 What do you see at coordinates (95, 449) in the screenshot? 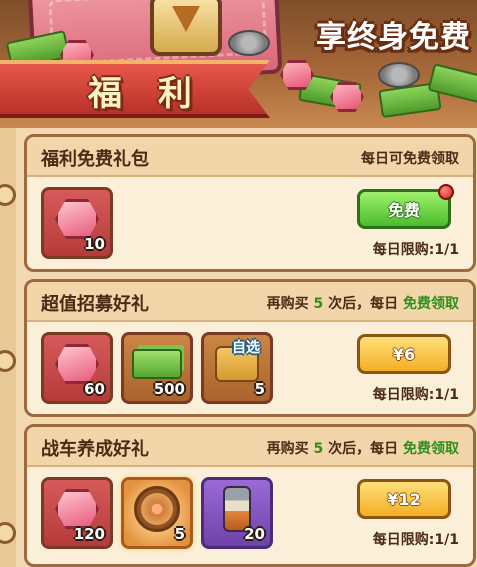
I see `pack-title: 战车养成好礼` at bounding box center [95, 449].